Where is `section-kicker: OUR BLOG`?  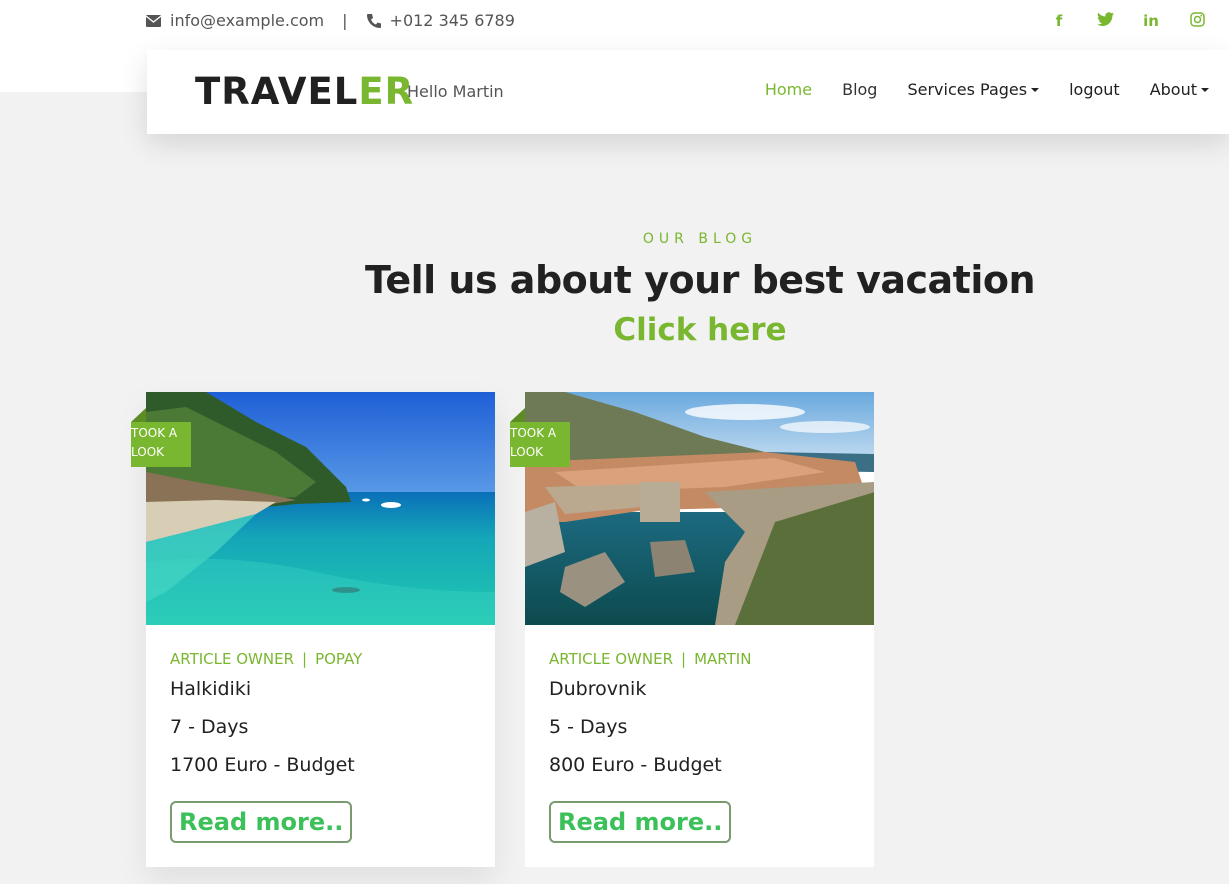
section-kicker: OUR BLOG is located at coordinates (700, 239).